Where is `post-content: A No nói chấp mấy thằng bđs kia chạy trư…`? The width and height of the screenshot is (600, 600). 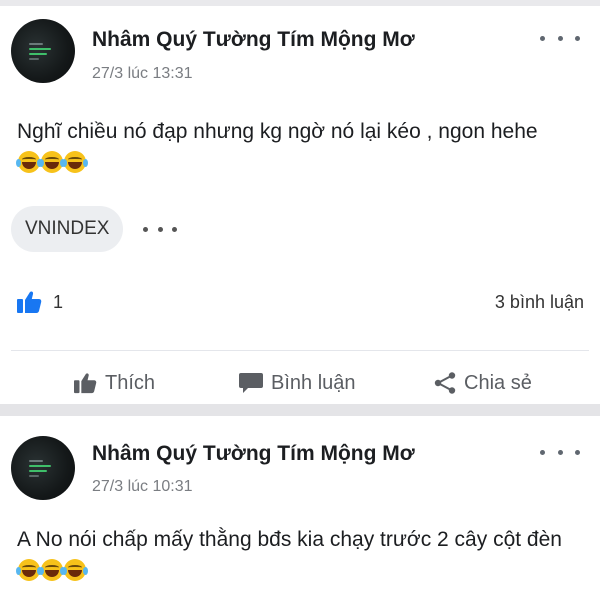 post-content: A No nói chấp mấy thằng bđs kia chạy trư… is located at coordinates (301, 556).